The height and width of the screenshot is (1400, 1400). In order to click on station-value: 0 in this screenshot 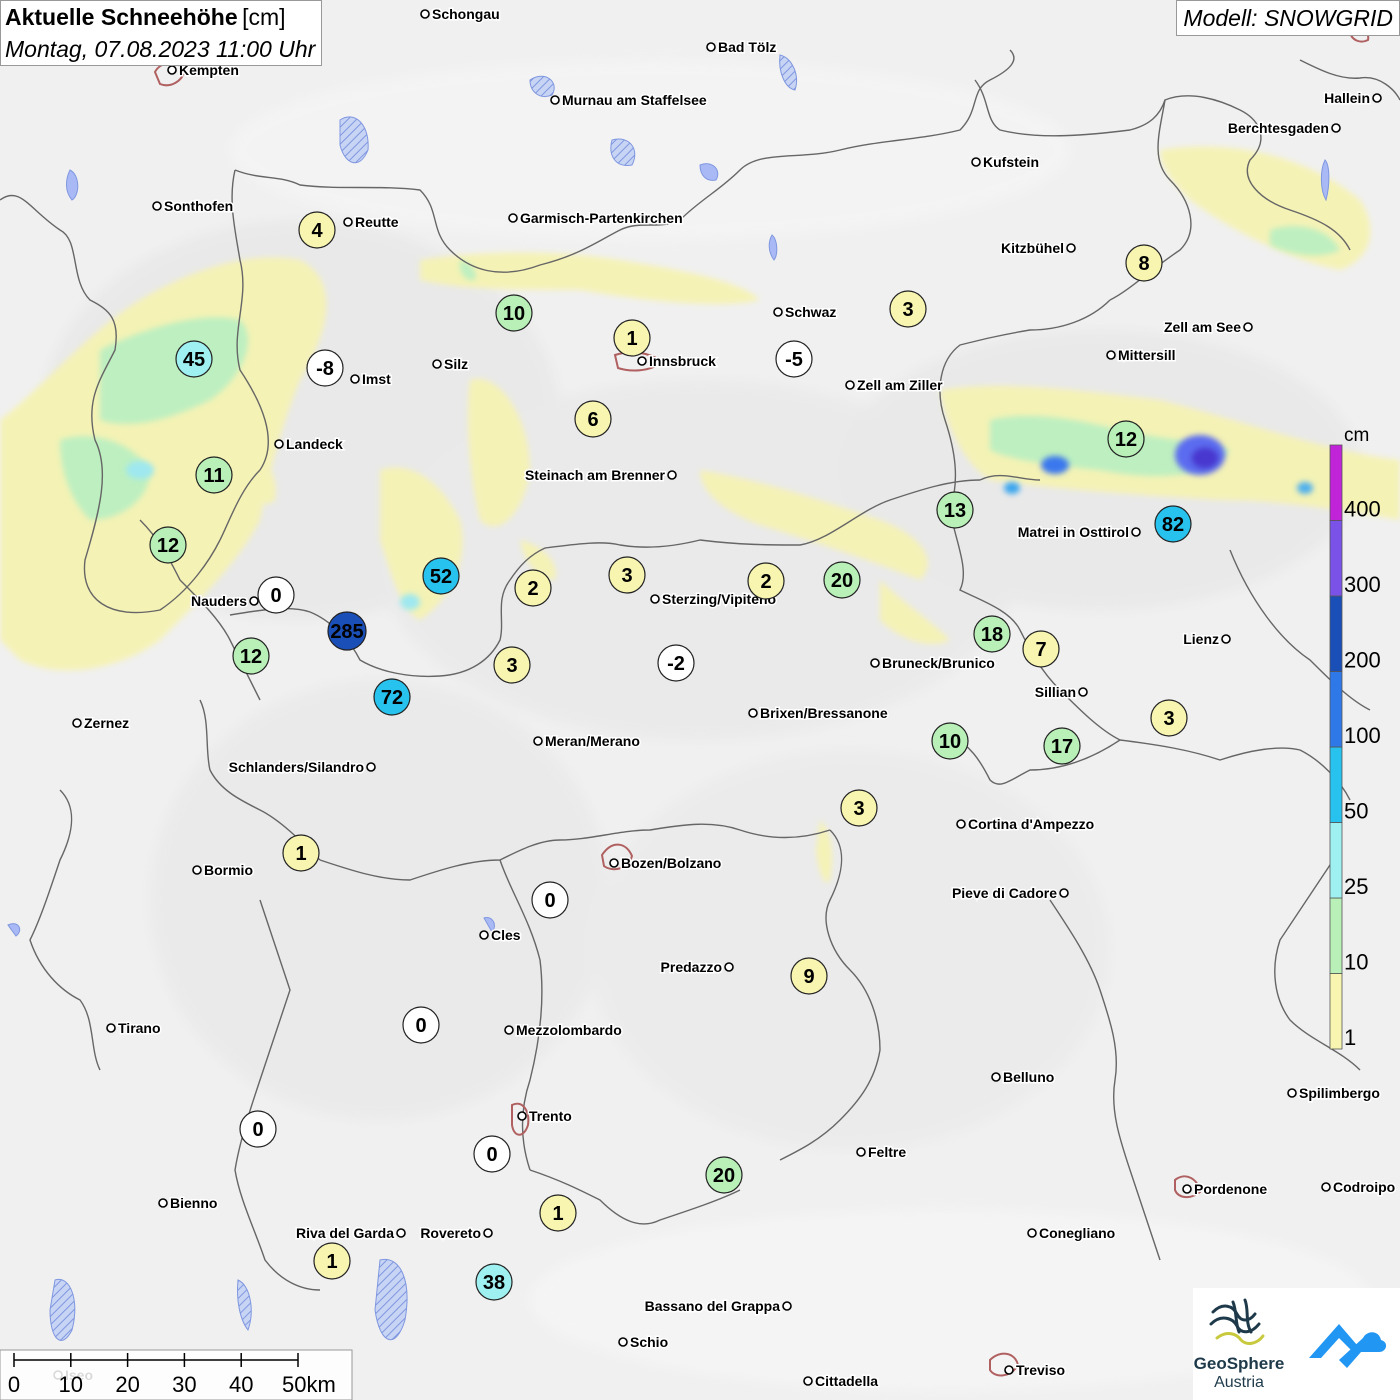, I will do `click(491, 1155)`.